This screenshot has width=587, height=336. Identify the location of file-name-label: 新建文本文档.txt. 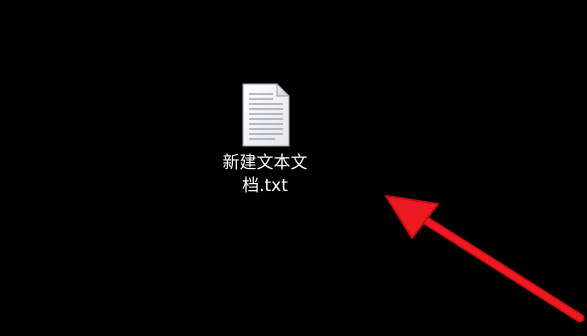
(265, 175).